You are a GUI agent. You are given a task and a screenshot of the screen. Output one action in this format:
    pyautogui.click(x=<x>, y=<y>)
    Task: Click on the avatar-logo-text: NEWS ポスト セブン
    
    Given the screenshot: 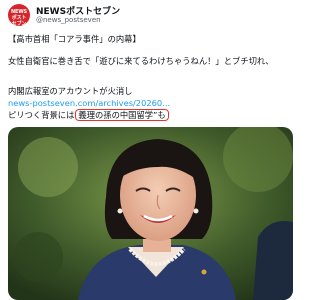 What is the action you would take?
    pyautogui.click(x=19, y=17)
    